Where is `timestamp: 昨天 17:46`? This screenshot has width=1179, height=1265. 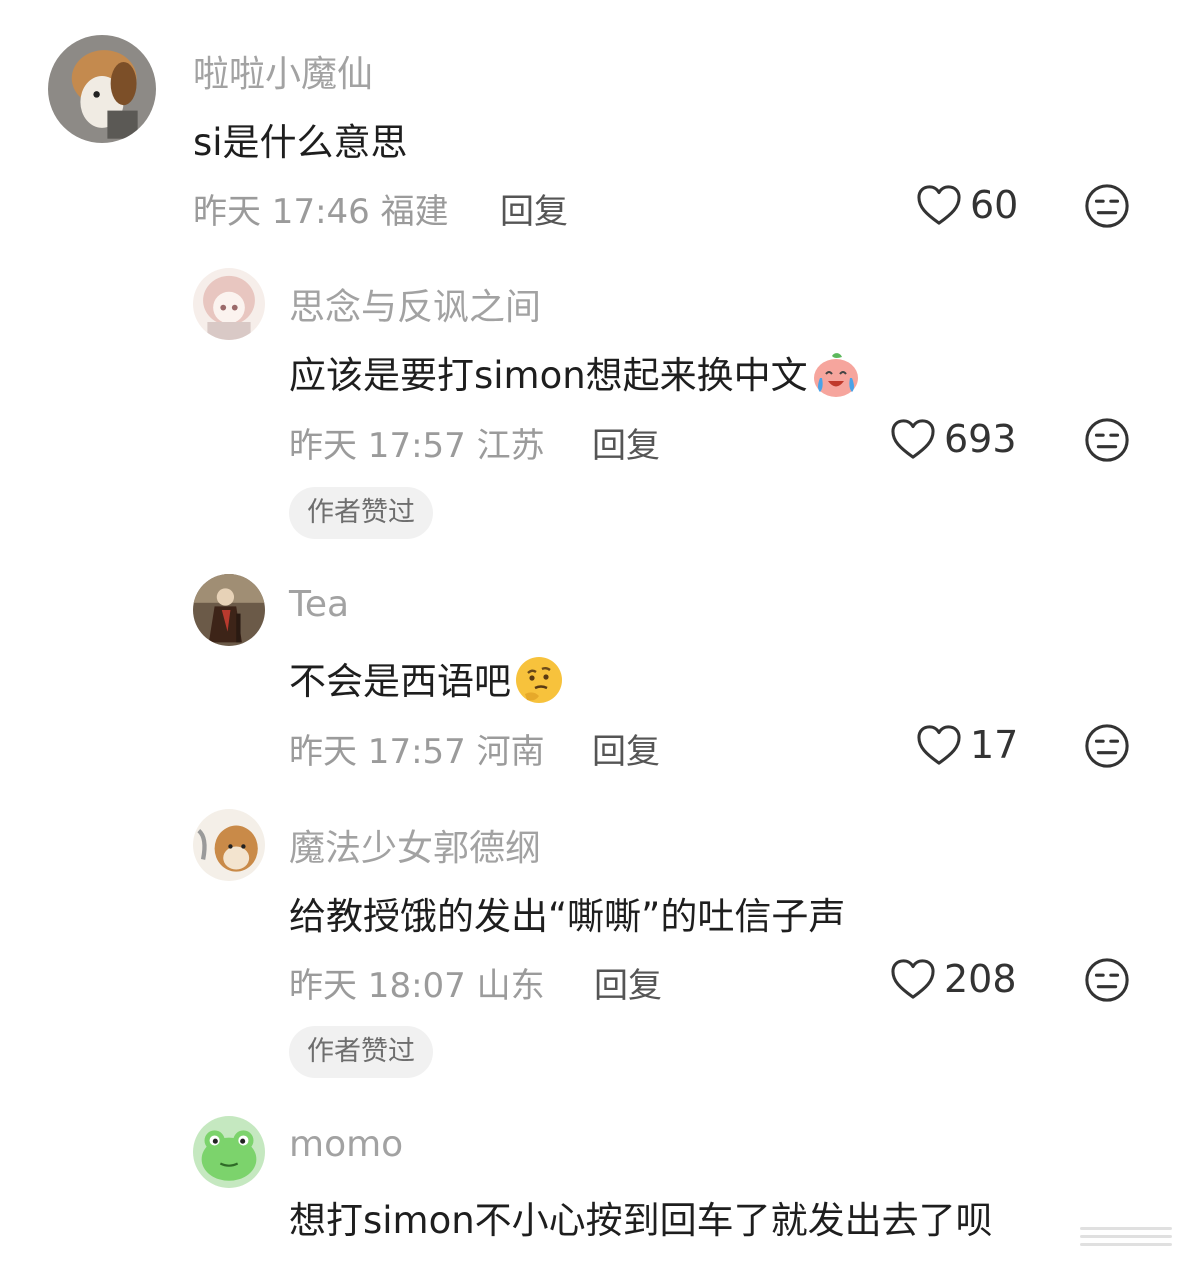
timestamp: 昨天 17:46 is located at coordinates (281, 212).